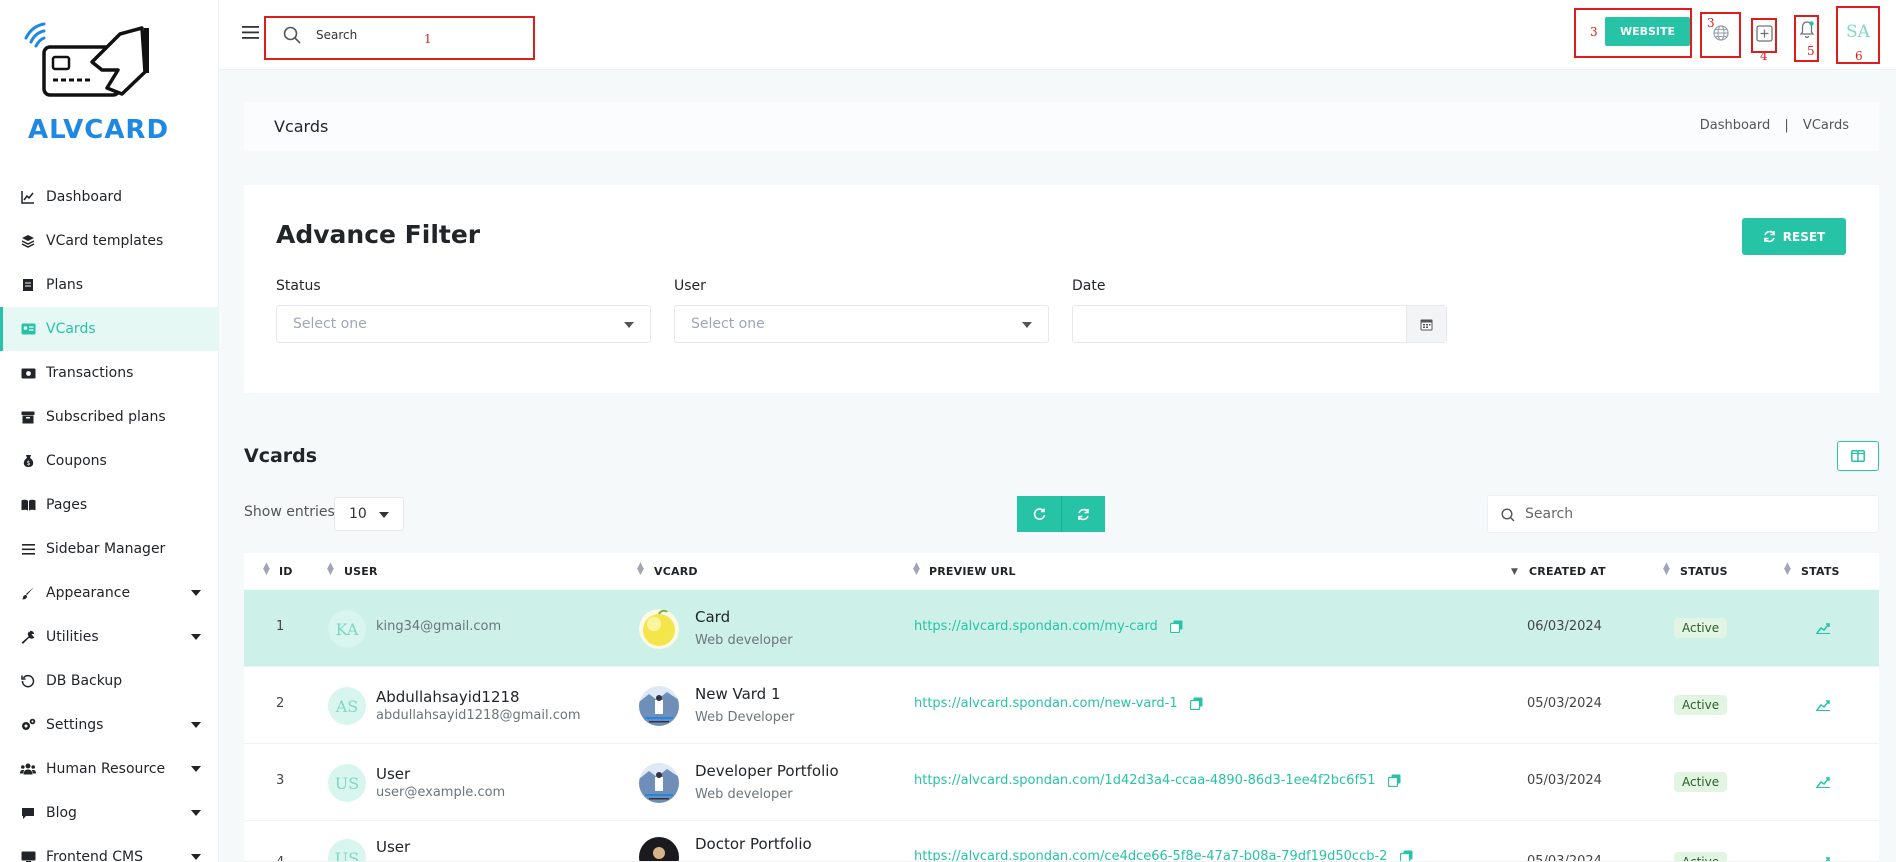  I want to click on date-label: Date, so click(1089, 286).